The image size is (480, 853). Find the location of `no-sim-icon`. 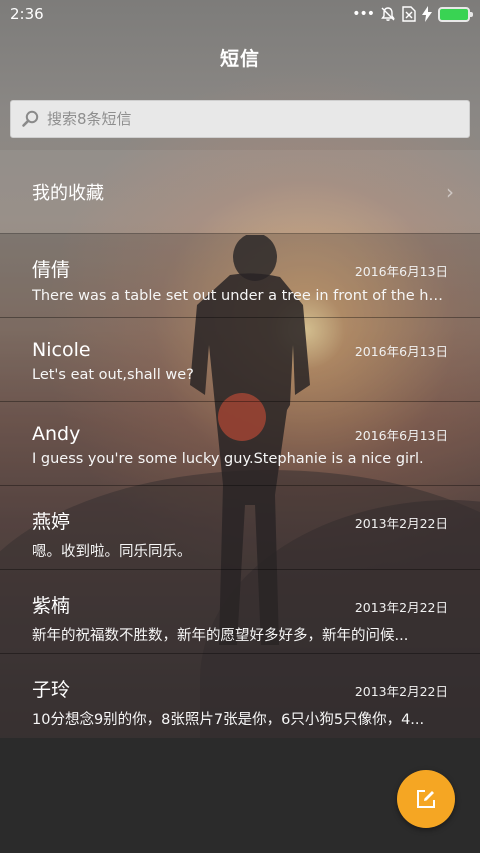

no-sim-icon is located at coordinates (409, 14).